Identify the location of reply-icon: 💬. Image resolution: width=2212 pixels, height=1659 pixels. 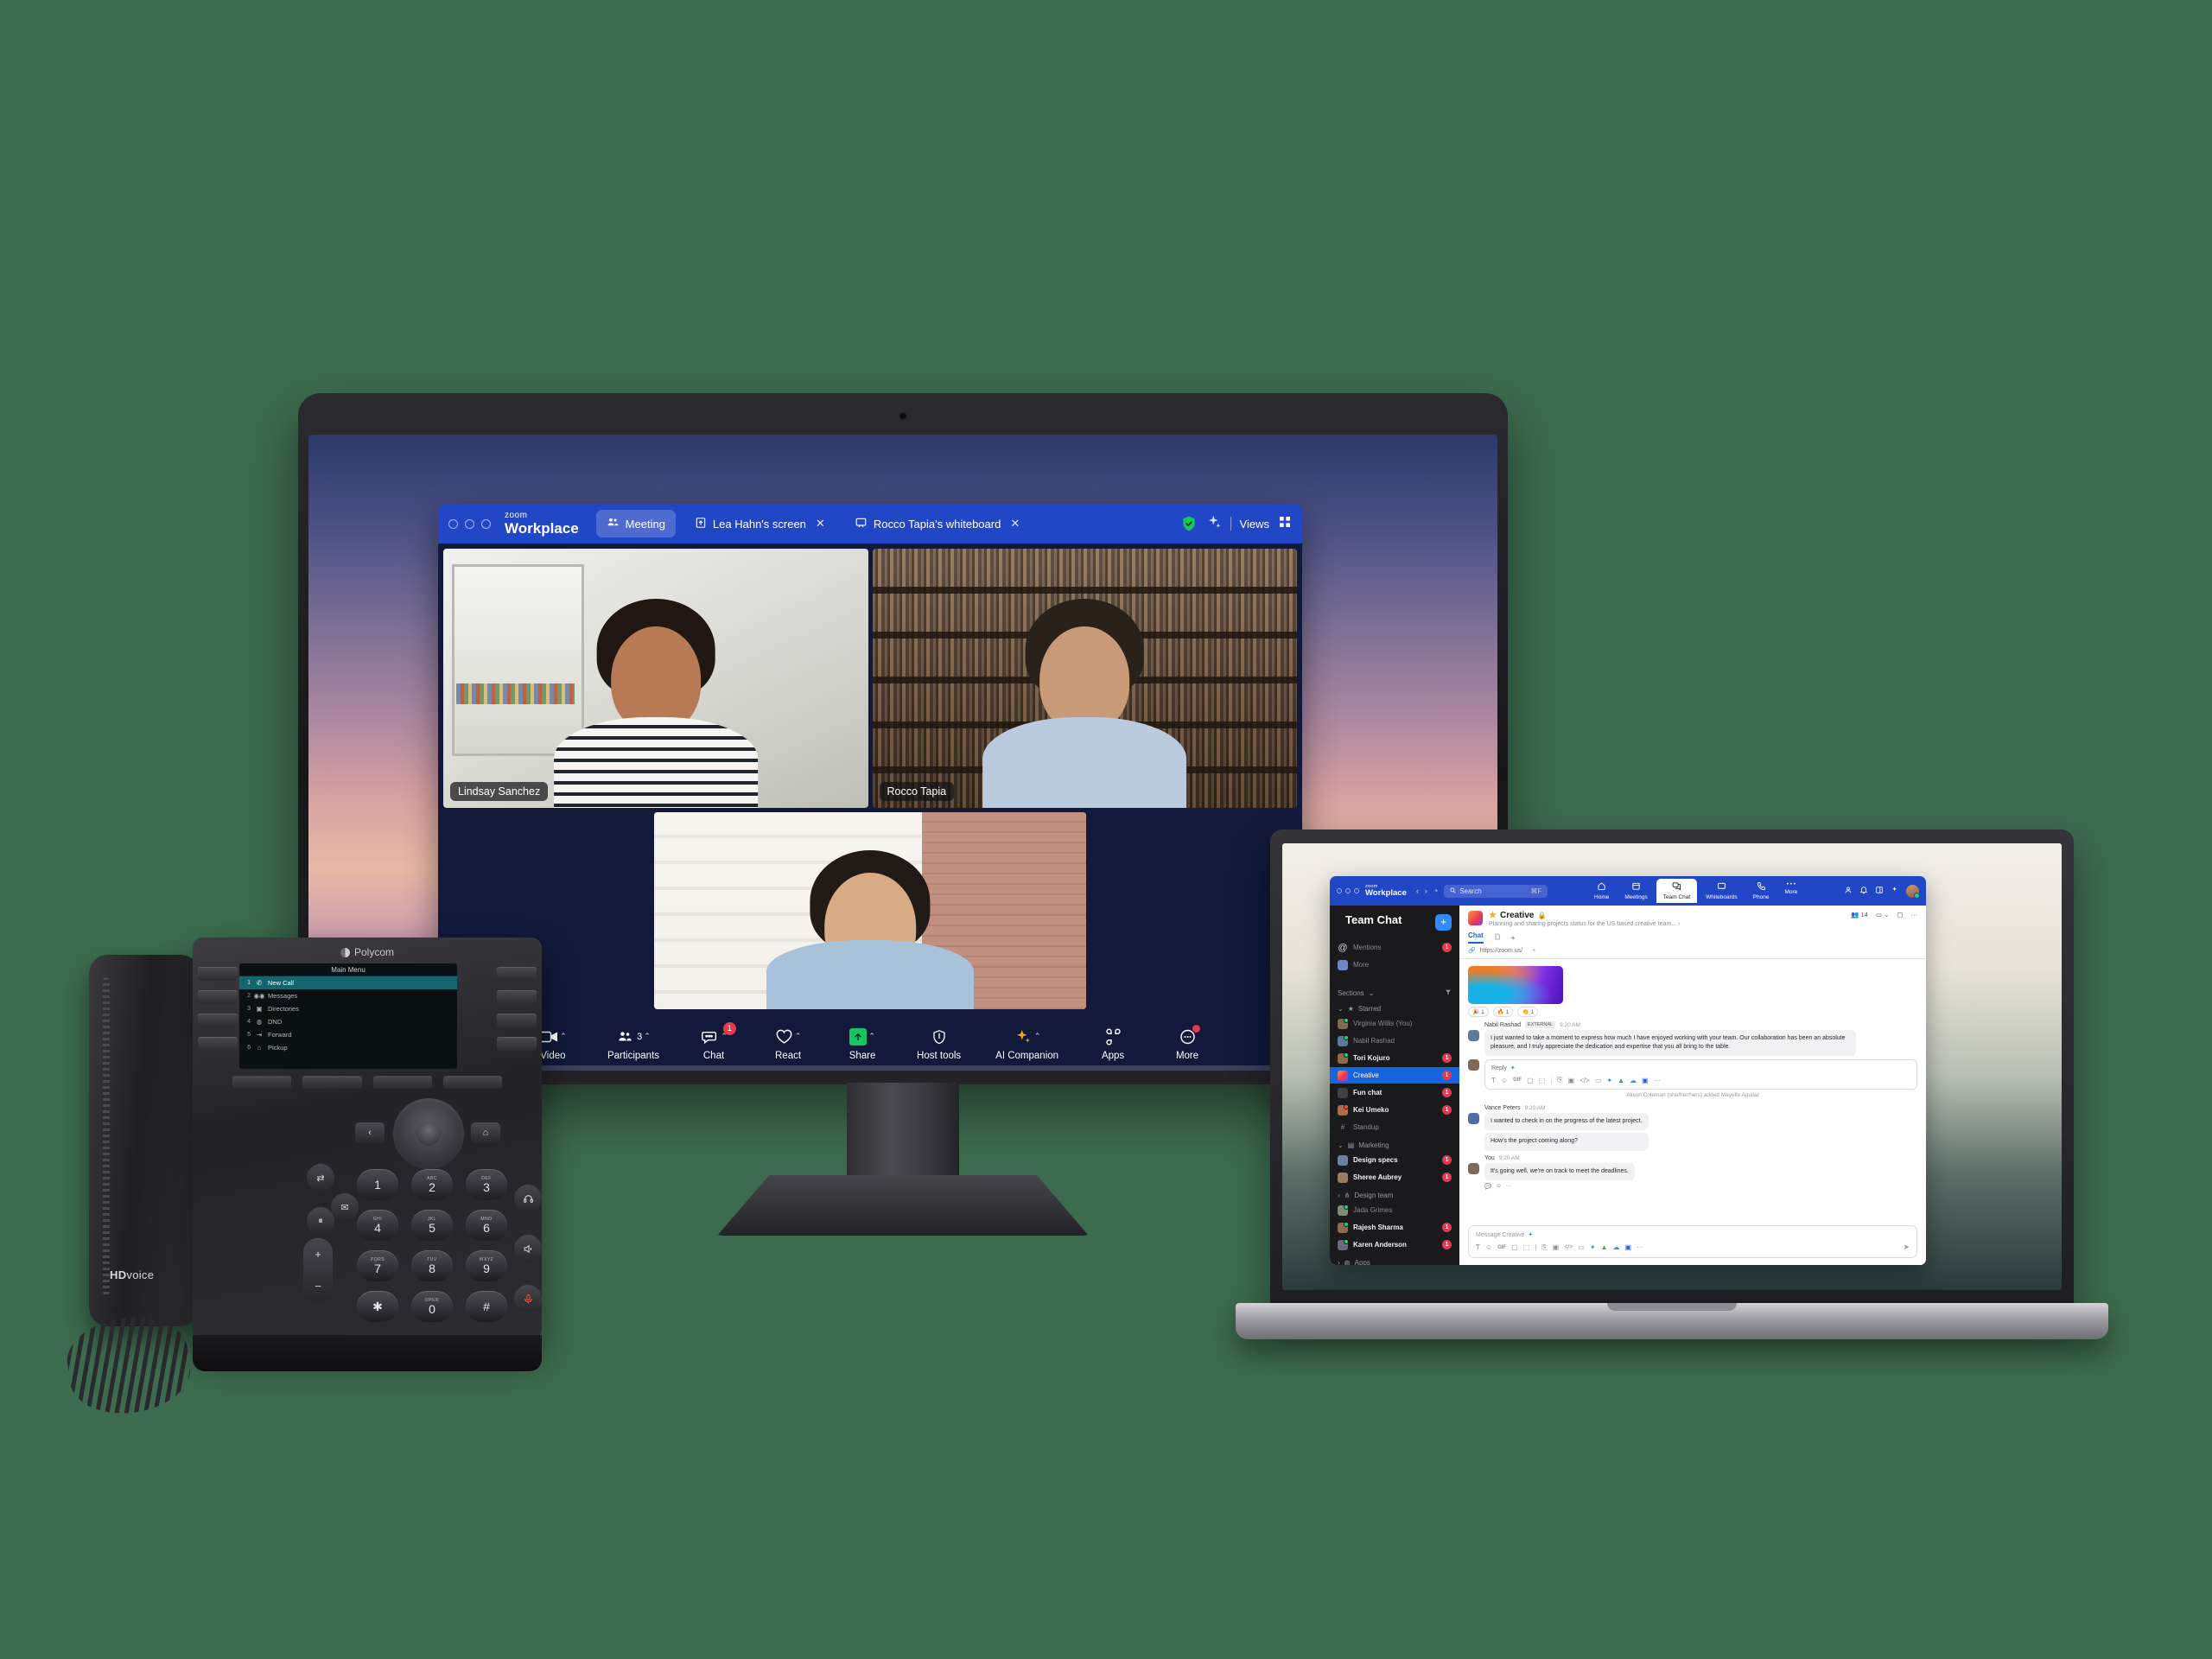
(1487, 1186).